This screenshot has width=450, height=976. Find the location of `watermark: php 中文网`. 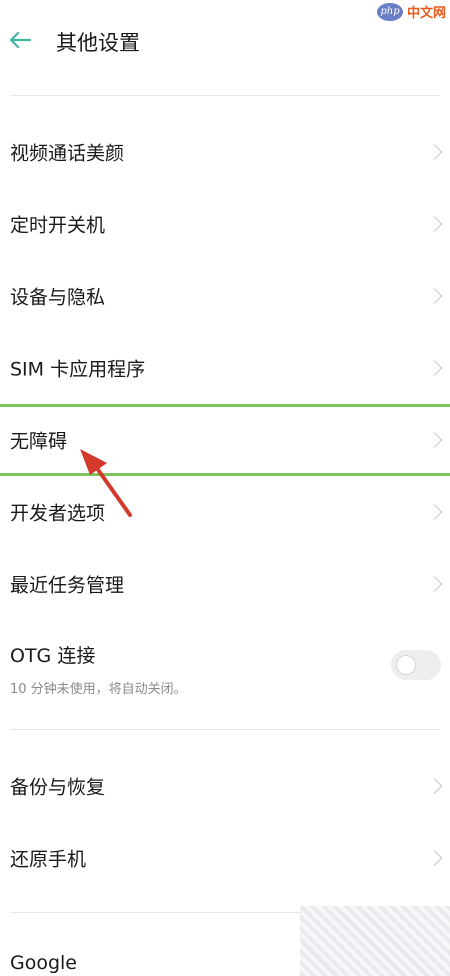

watermark: php 中文网 is located at coordinates (411, 11).